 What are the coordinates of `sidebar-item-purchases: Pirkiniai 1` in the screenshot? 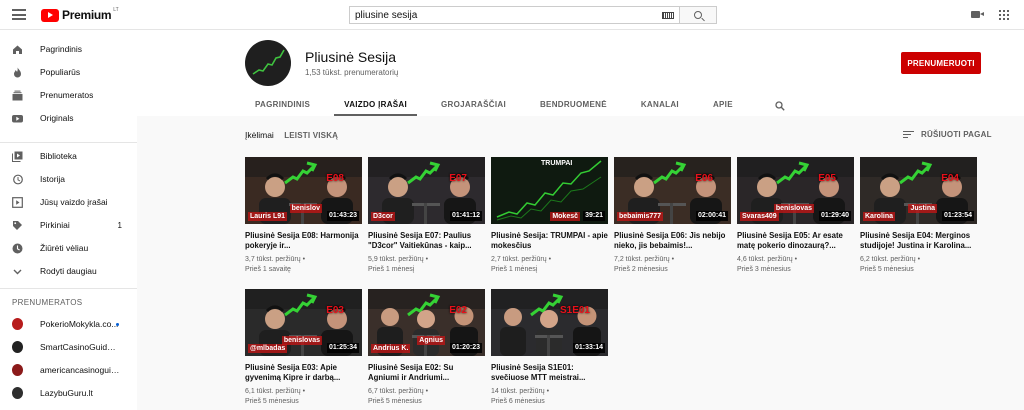 It's located at (68, 225).